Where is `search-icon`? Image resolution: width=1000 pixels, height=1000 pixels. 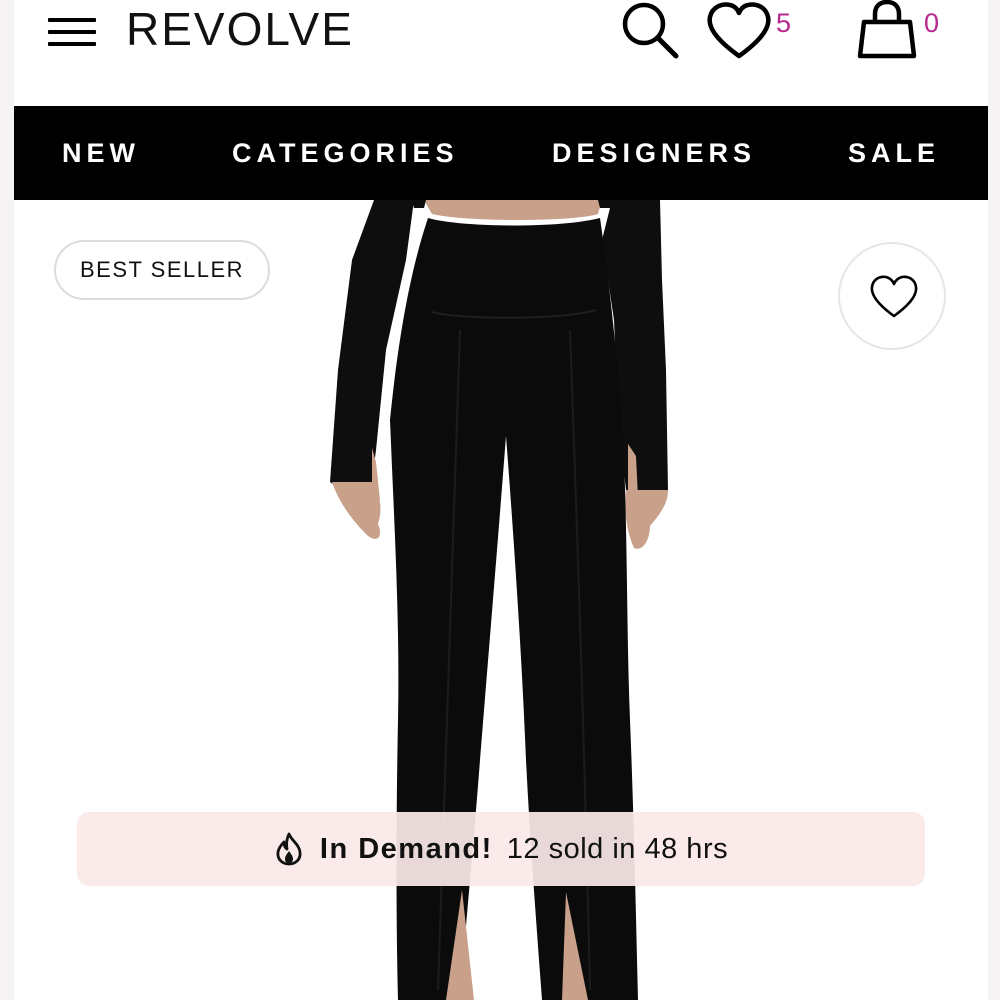 search-icon is located at coordinates (650, 30).